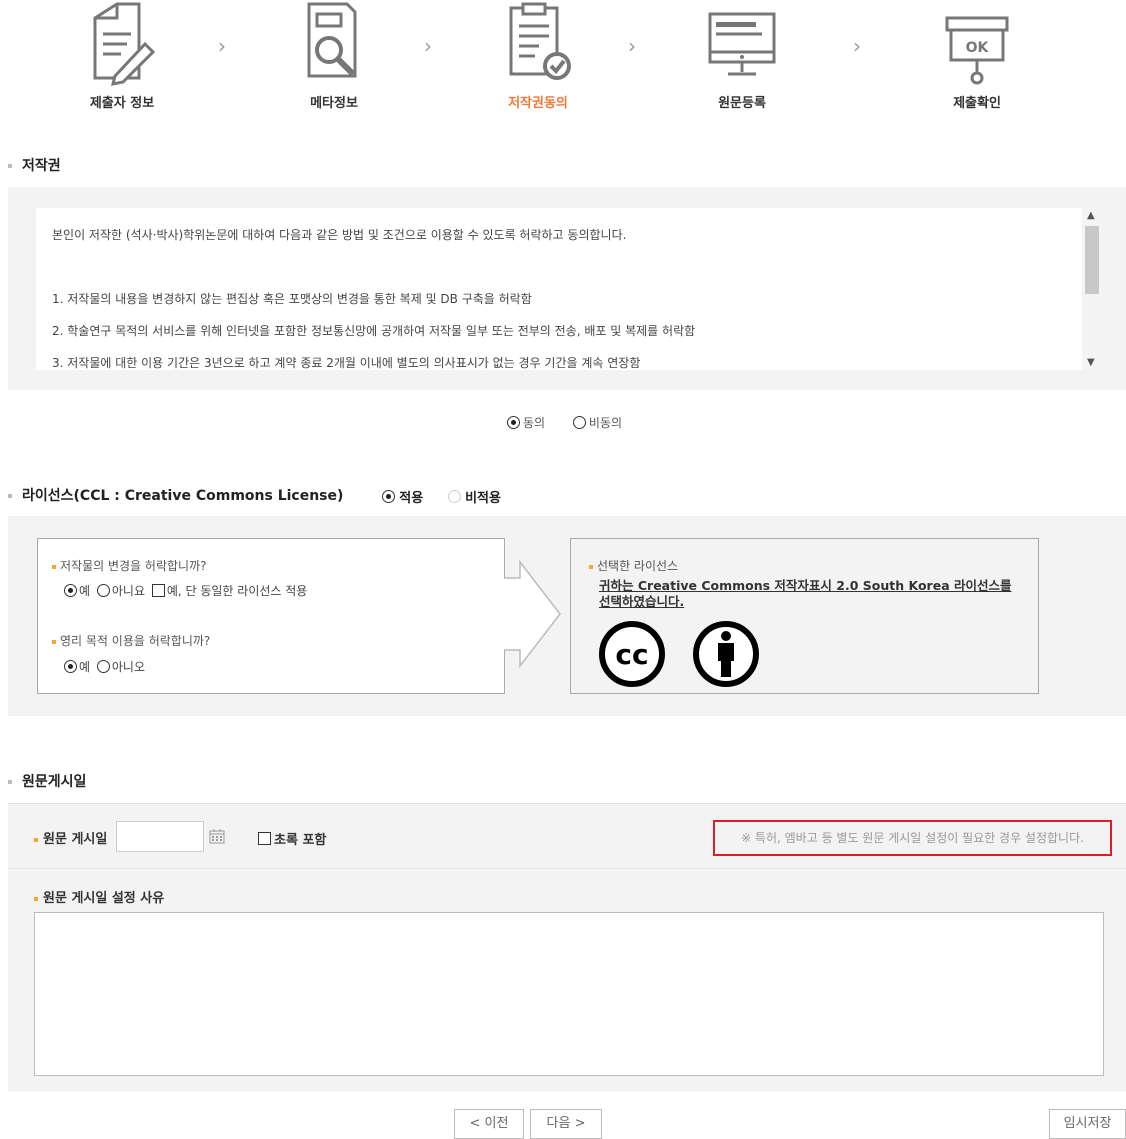  What do you see at coordinates (131, 640) in the screenshot?
I see `question-commercial: 영리 목적 이용을 허락합니까?` at bounding box center [131, 640].